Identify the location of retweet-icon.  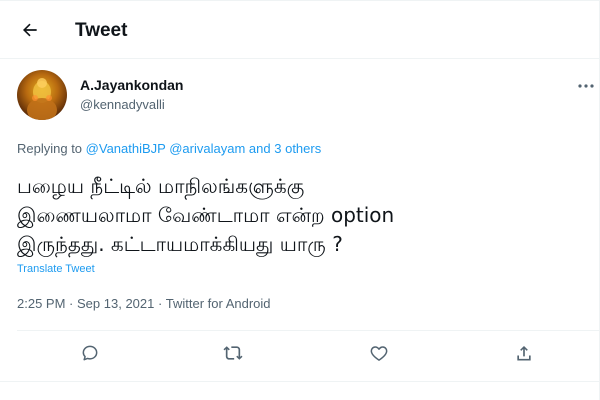
(233, 355).